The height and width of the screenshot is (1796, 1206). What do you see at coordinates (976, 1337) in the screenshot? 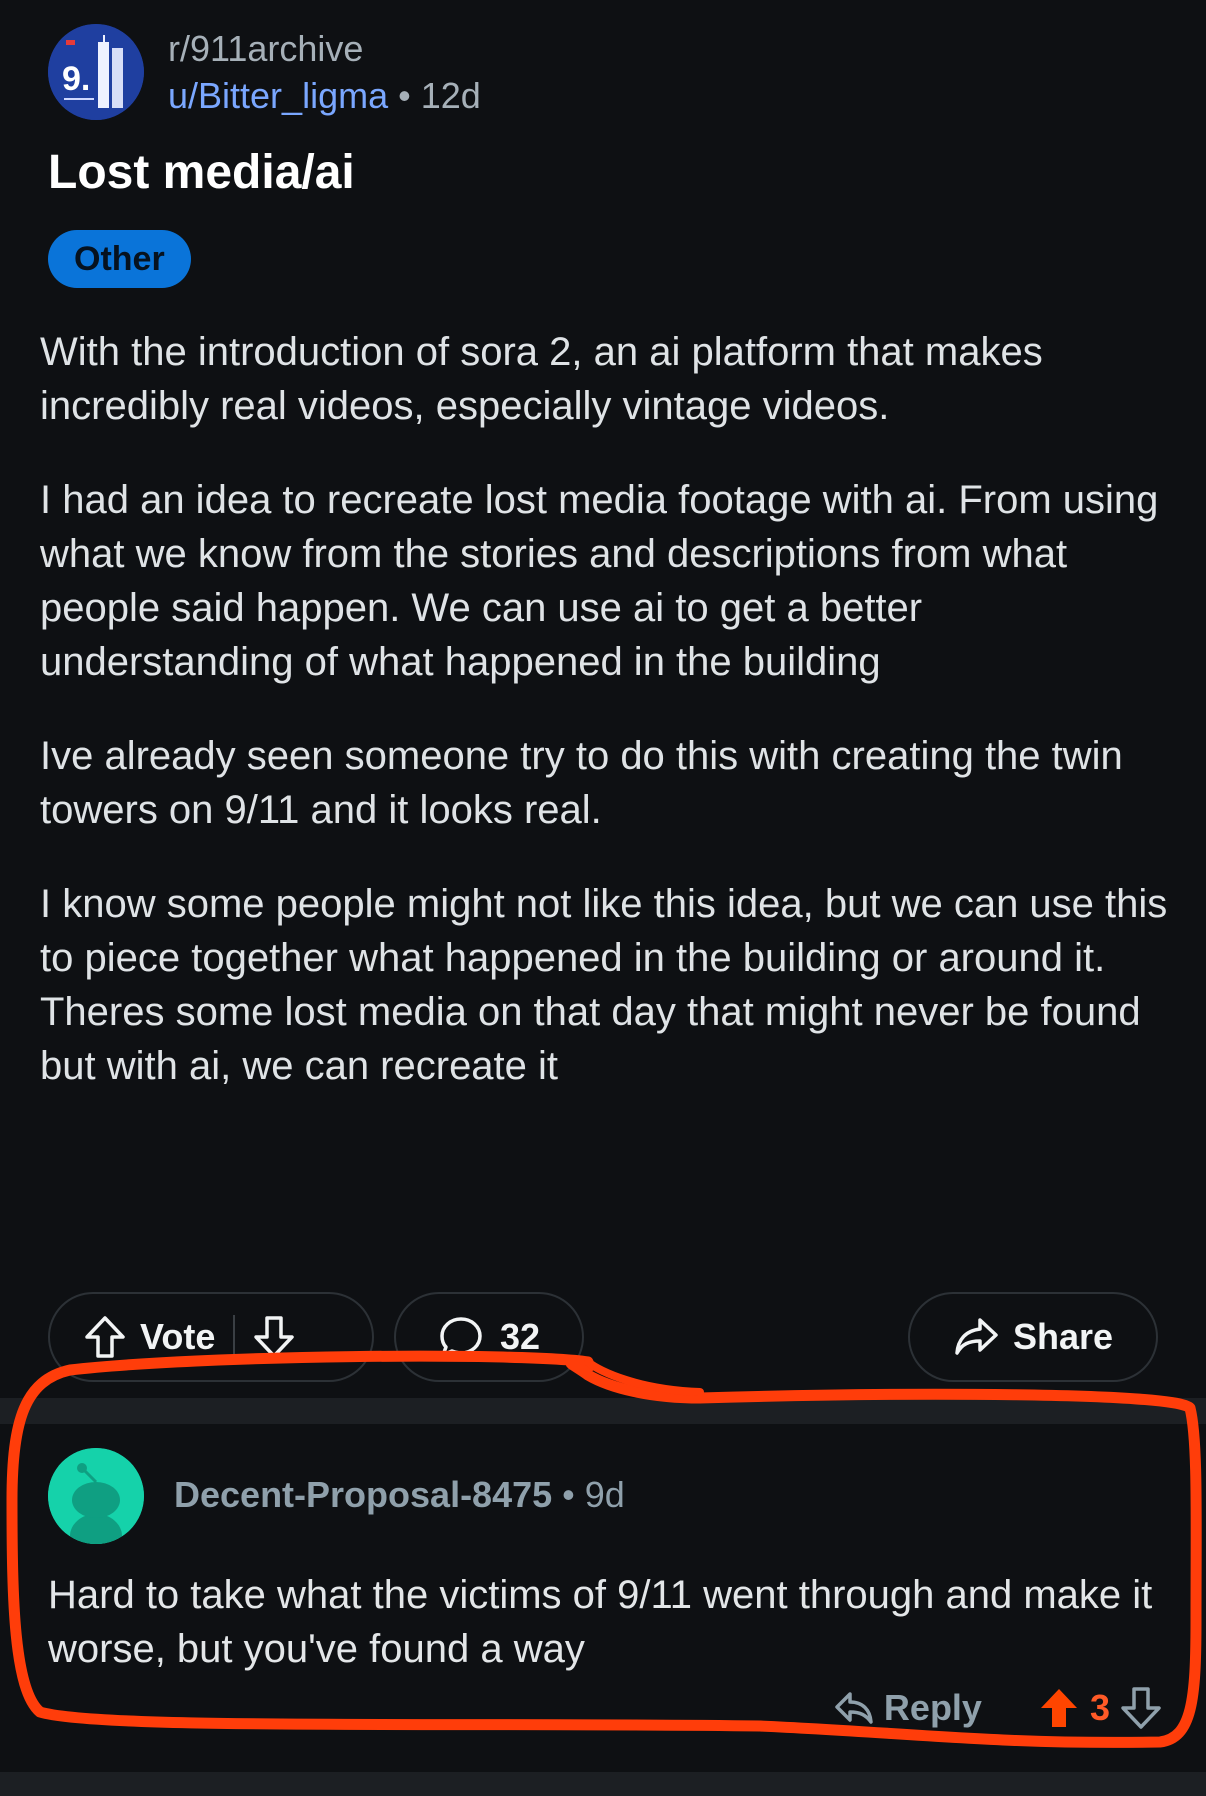
I see `share-arrow-icon` at bounding box center [976, 1337].